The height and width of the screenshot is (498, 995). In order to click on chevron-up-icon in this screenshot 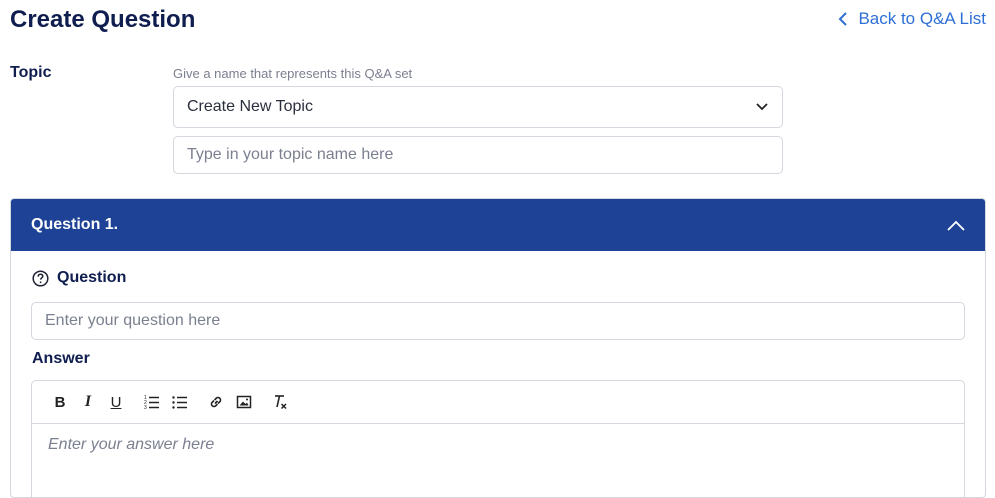, I will do `click(956, 225)`.